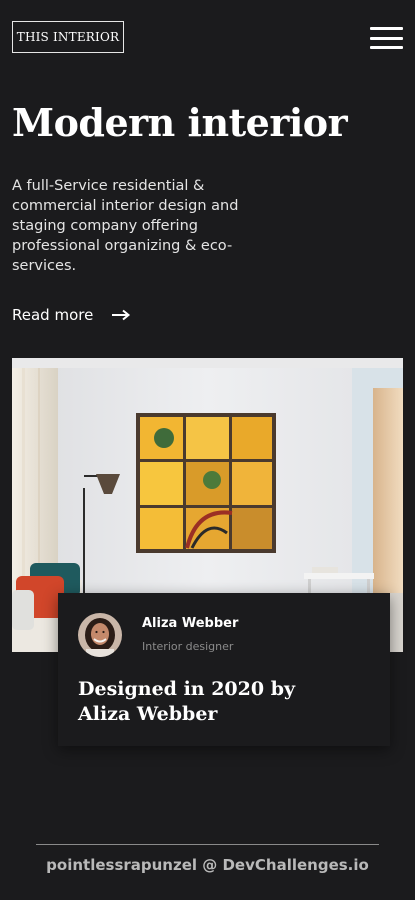 This screenshot has width=415, height=900. I want to click on read-more-link: Read more, so click(71, 315).